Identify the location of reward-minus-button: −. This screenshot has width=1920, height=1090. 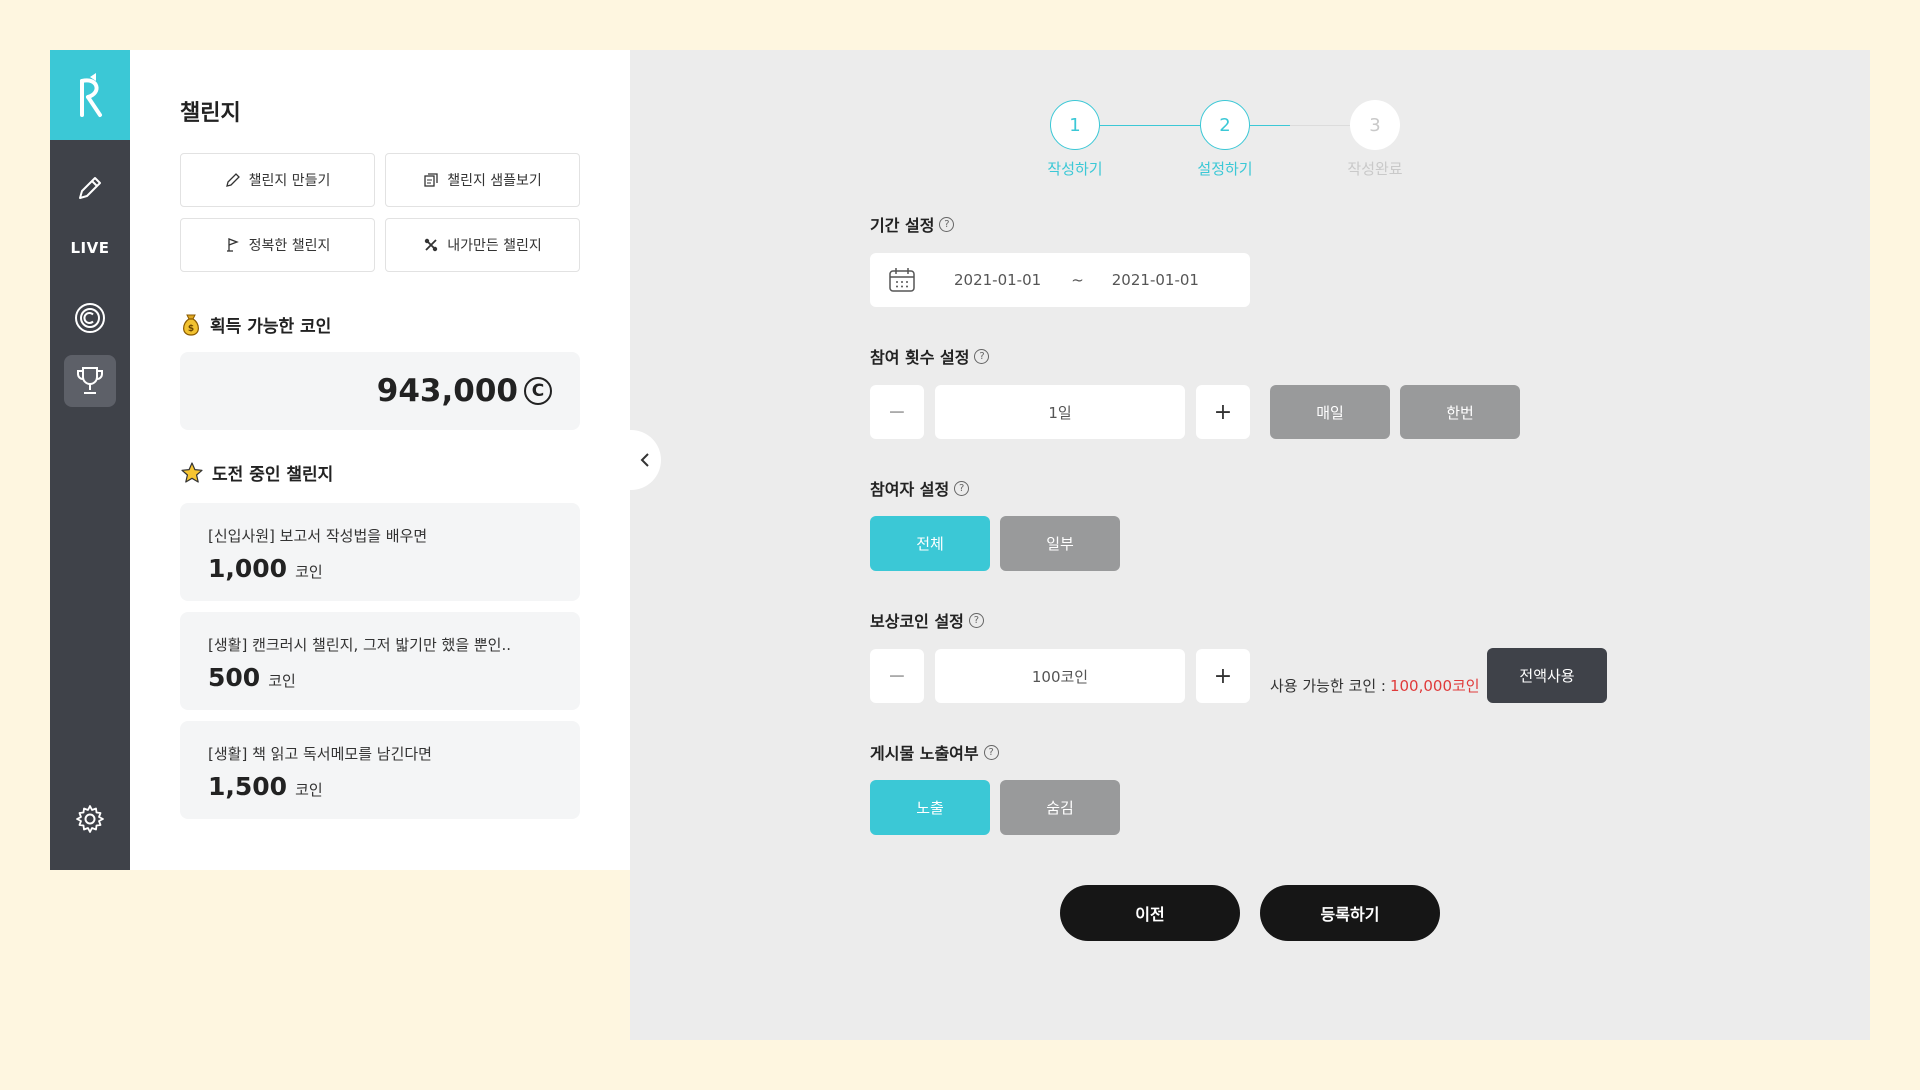
(897, 676).